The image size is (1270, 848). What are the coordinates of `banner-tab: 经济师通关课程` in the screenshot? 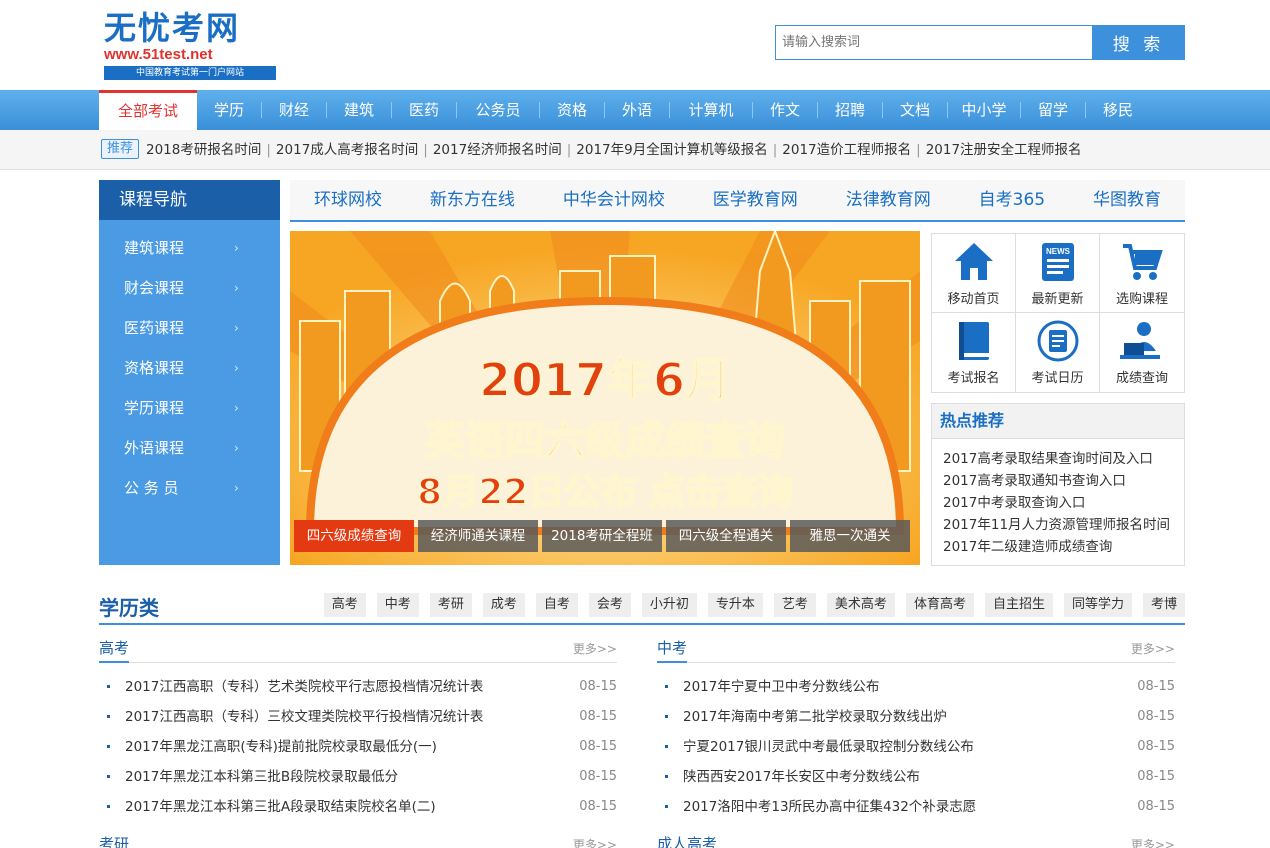 It's located at (478, 536).